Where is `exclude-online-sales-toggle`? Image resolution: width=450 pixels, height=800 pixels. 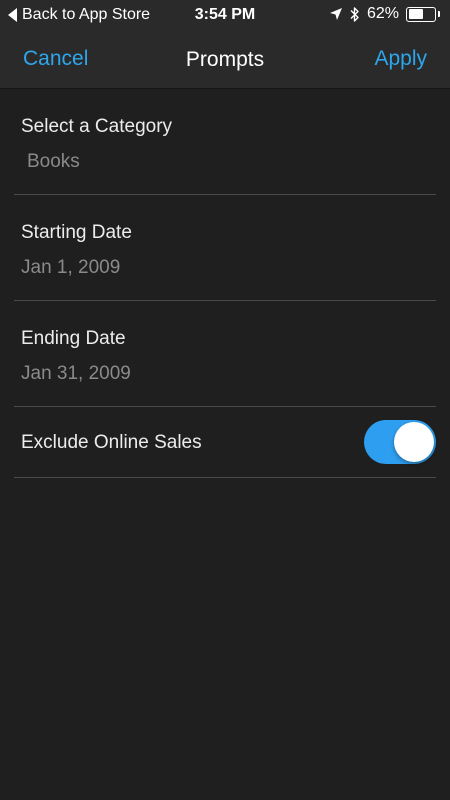 exclude-online-sales-toggle is located at coordinates (400, 442).